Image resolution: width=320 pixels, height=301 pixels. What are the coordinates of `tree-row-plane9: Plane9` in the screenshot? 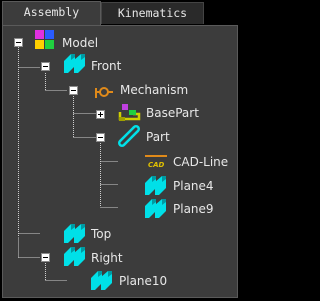 It's located at (179, 208).